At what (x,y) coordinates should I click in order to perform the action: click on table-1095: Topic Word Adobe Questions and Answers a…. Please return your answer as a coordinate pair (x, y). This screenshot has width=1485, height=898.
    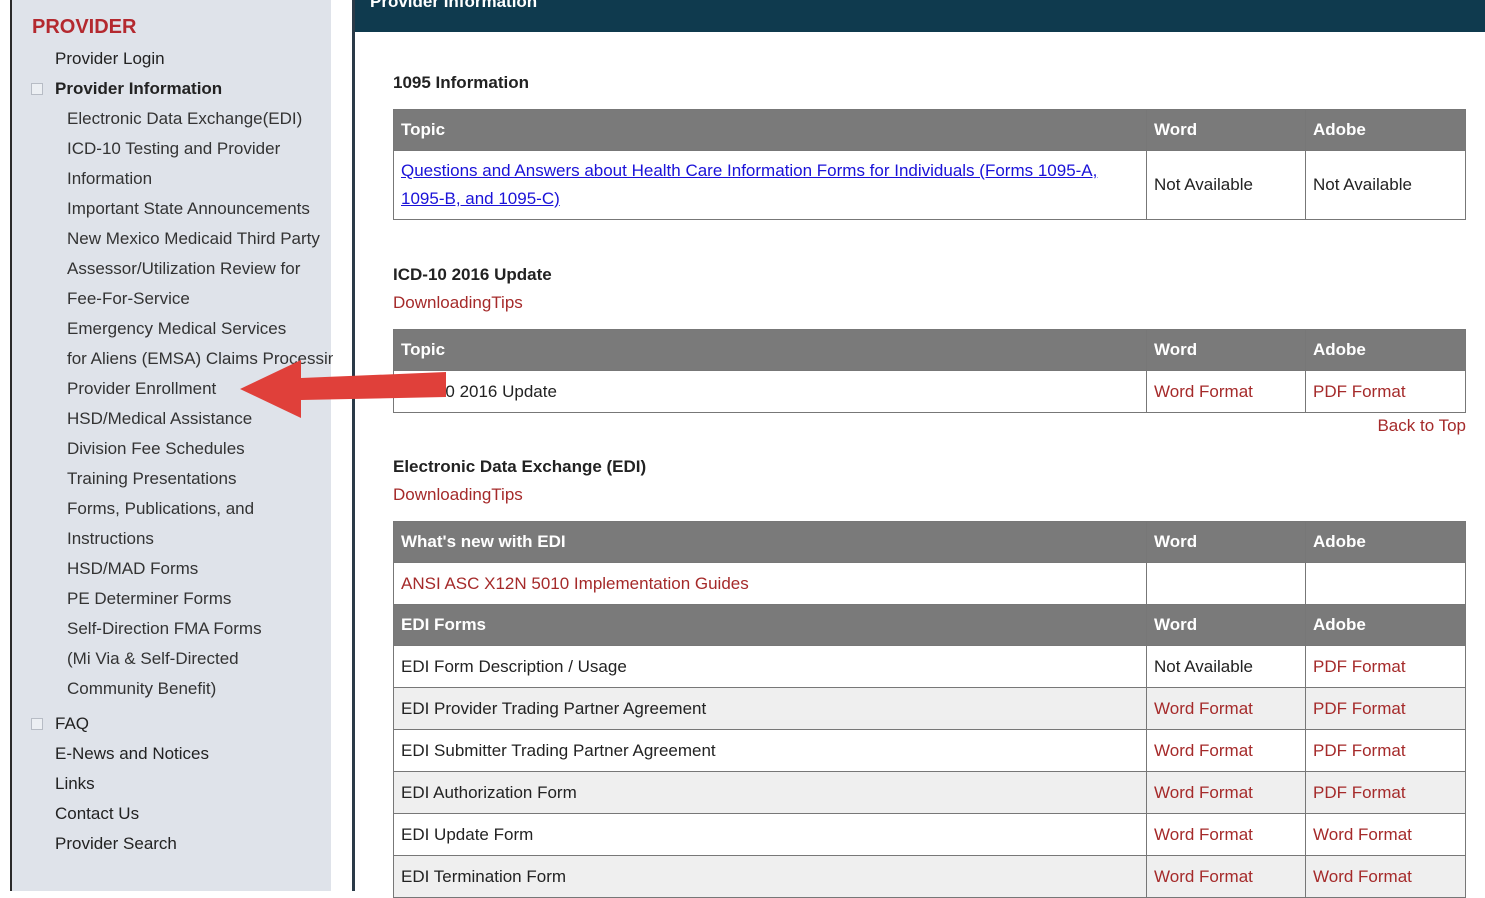
    Looking at the image, I should click on (929, 164).